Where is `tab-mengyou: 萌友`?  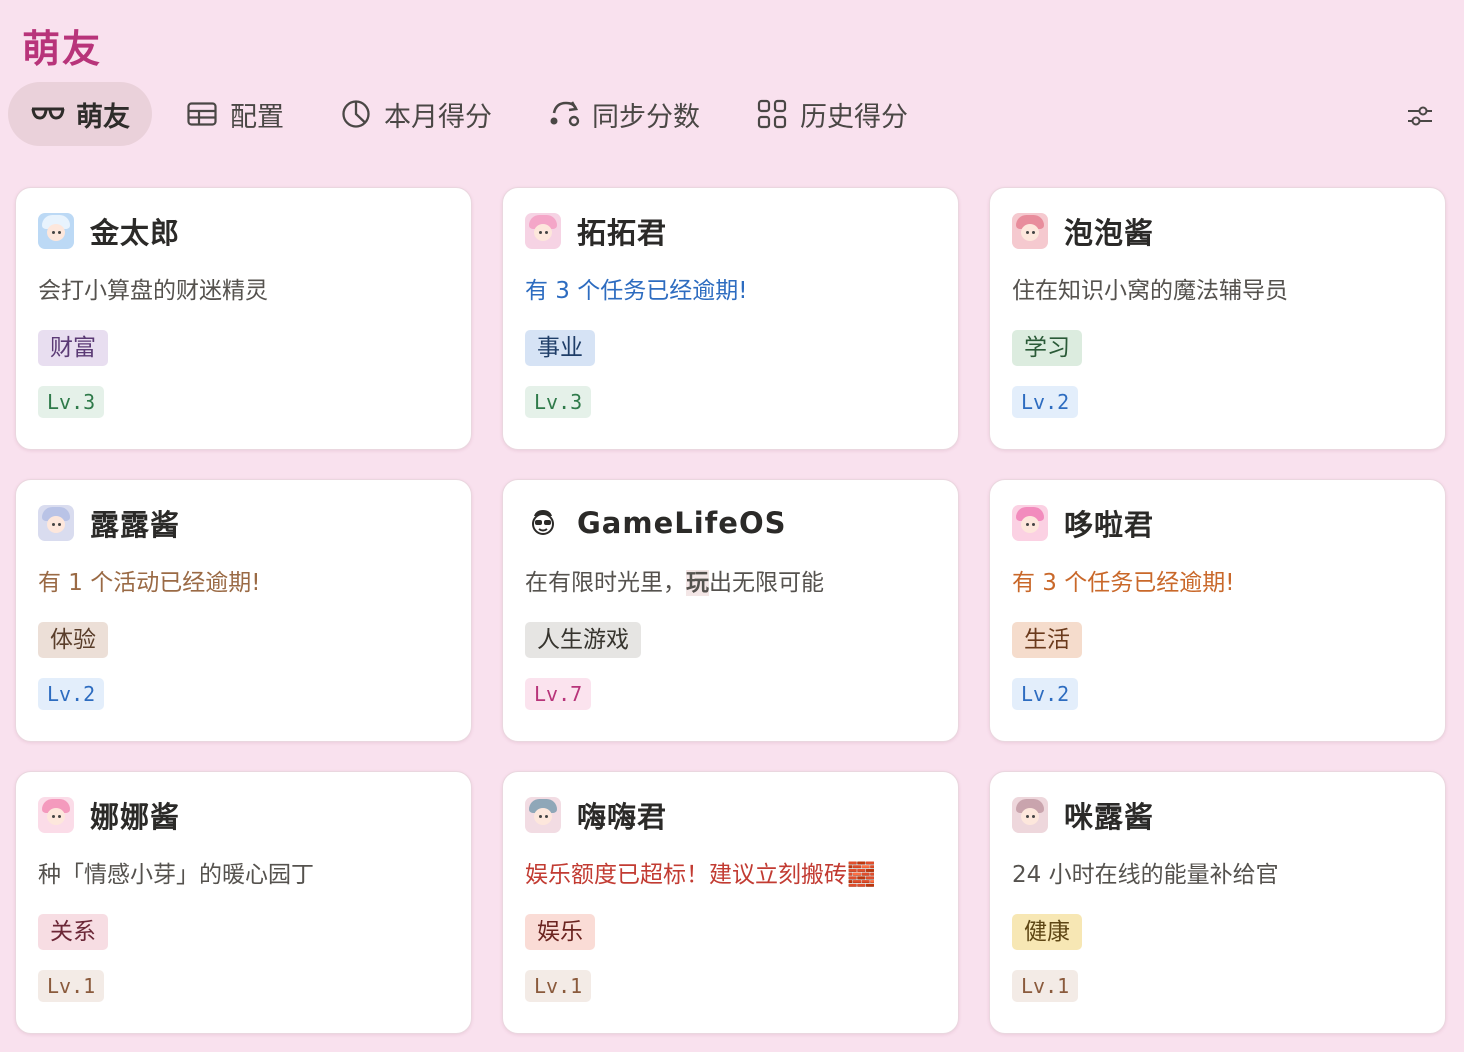
tab-mengyou: 萌友 is located at coordinates (80, 114).